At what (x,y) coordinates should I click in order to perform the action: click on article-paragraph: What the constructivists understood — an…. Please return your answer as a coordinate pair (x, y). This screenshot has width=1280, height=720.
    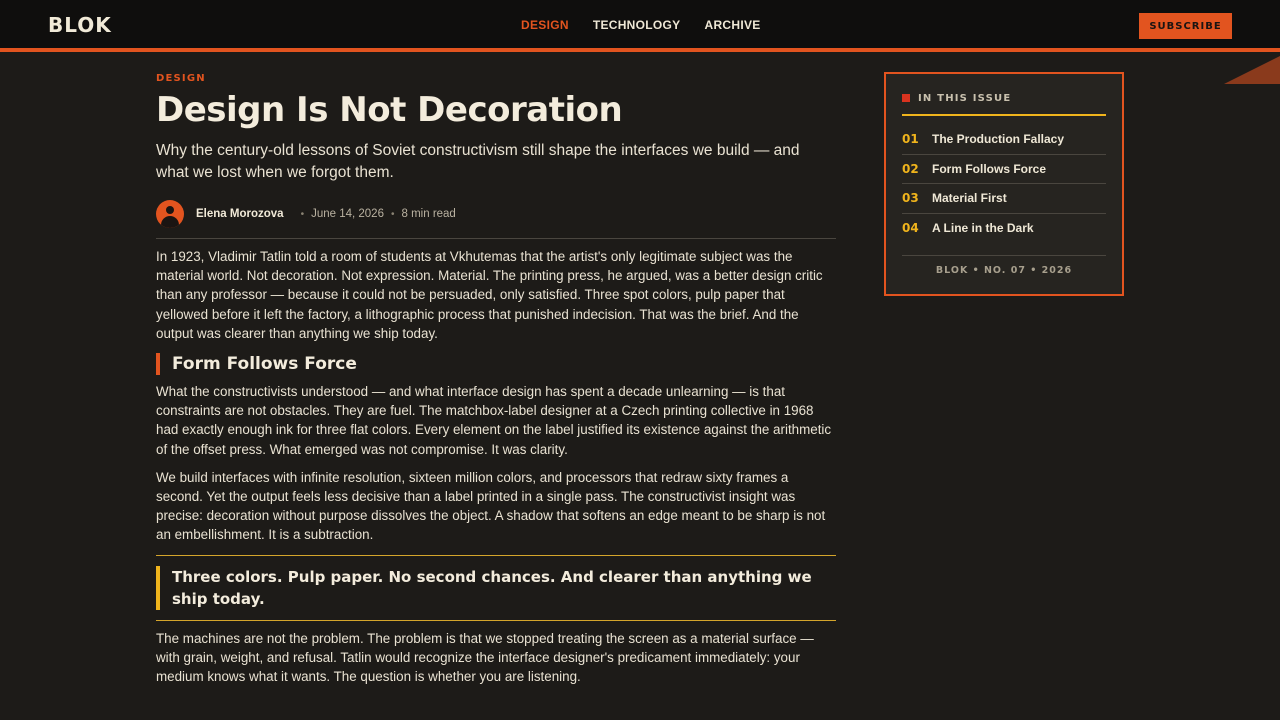
    Looking at the image, I should click on (494, 420).